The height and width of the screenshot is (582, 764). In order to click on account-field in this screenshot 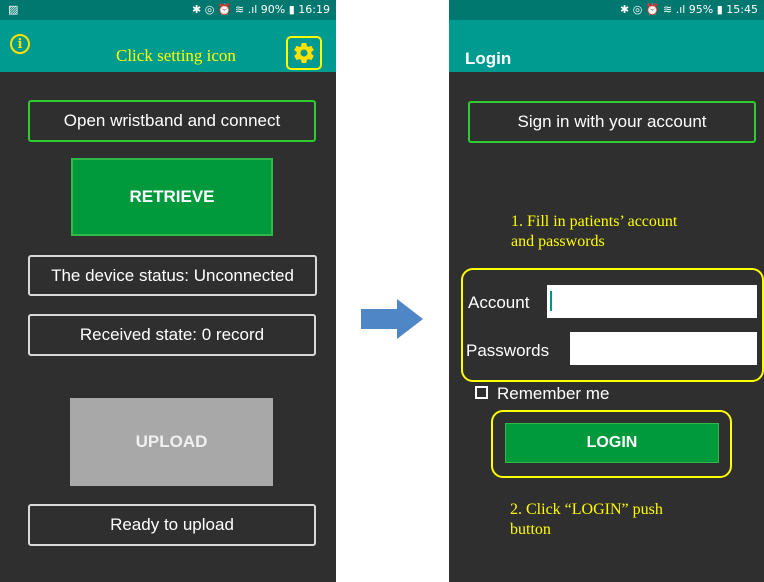, I will do `click(652, 301)`.